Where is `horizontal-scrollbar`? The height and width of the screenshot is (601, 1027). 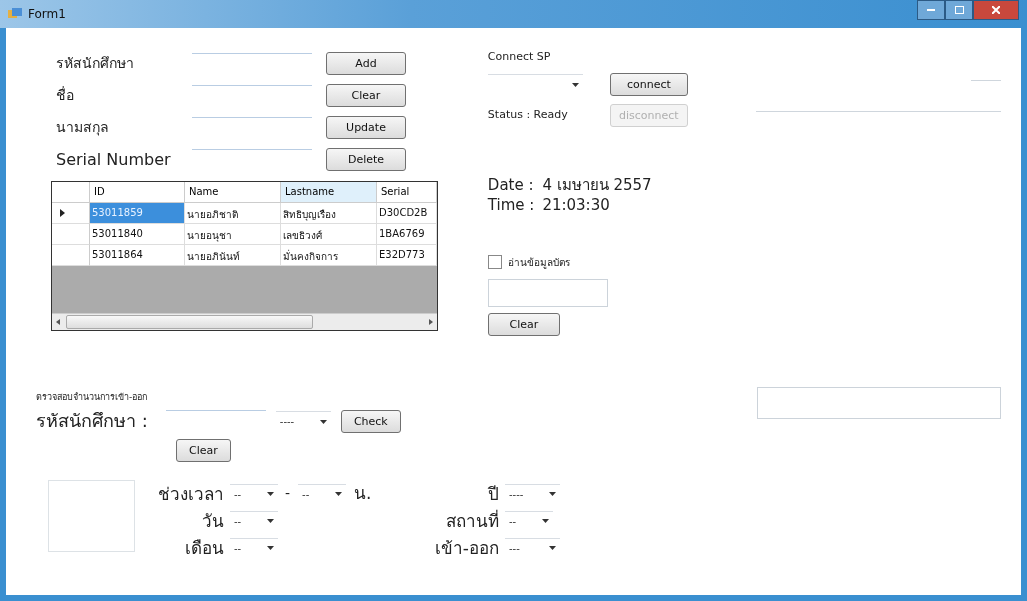
horizontal-scrollbar is located at coordinates (244, 321).